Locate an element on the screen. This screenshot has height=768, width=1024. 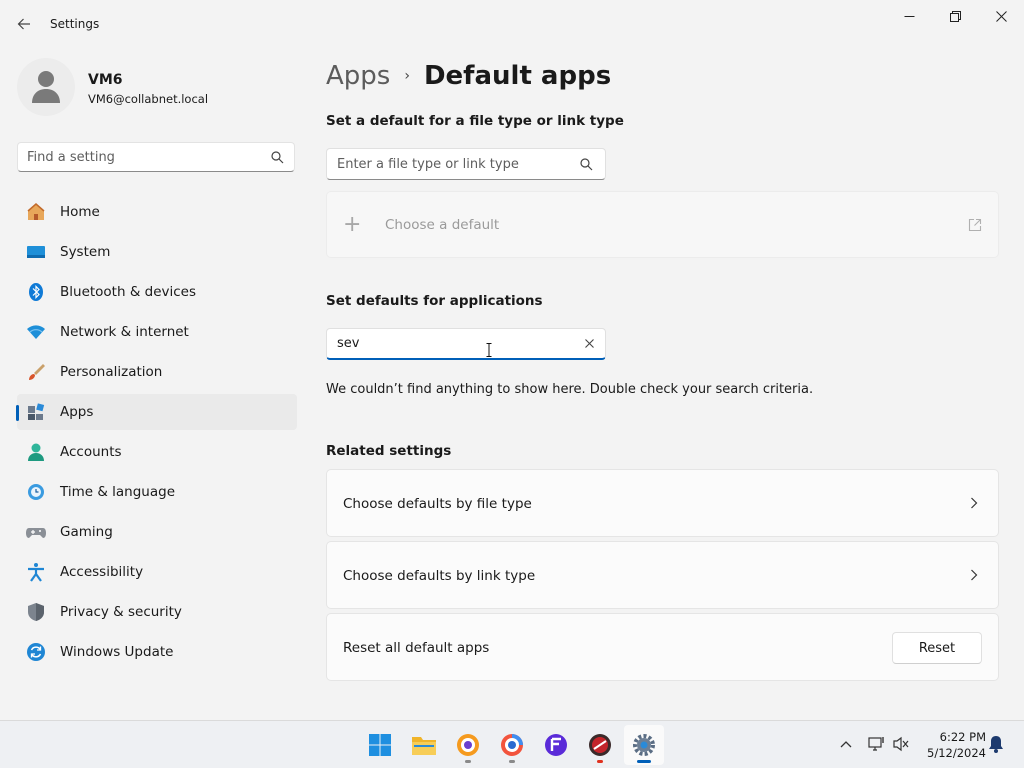
taskbar-app-f is located at coordinates (556, 745).